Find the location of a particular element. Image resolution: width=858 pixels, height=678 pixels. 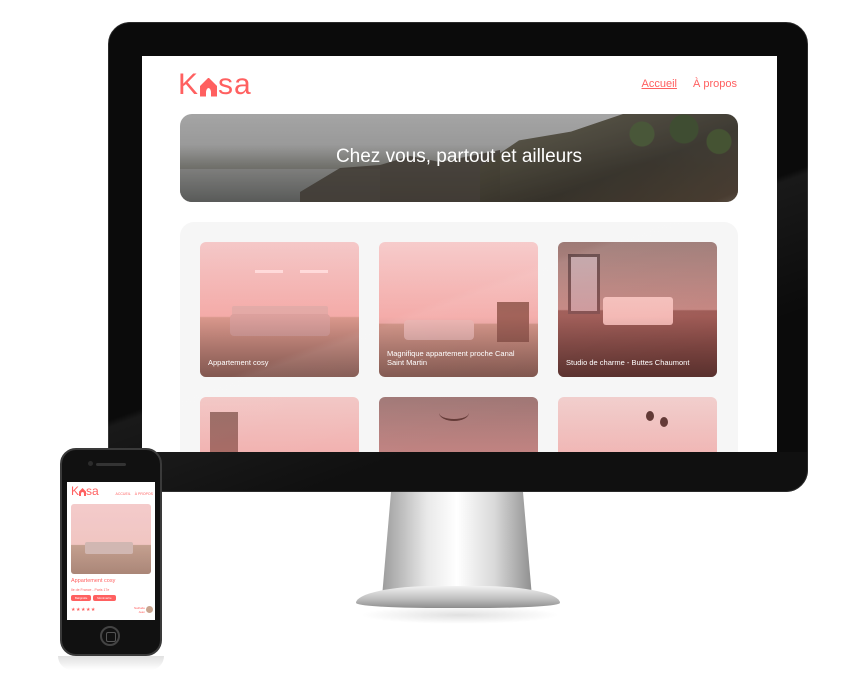

monitor-stand-base is located at coordinates (458, 597).